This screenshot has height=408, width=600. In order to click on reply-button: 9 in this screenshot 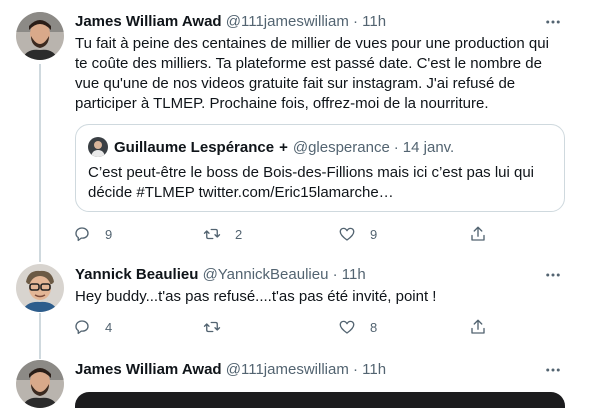, I will do `click(92, 234)`.